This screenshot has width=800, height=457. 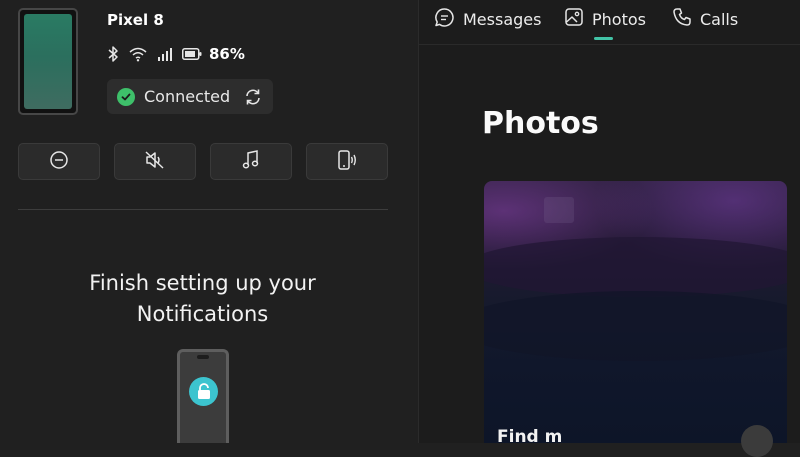 I want to click on connection-status: Connected, so click(x=190, y=96).